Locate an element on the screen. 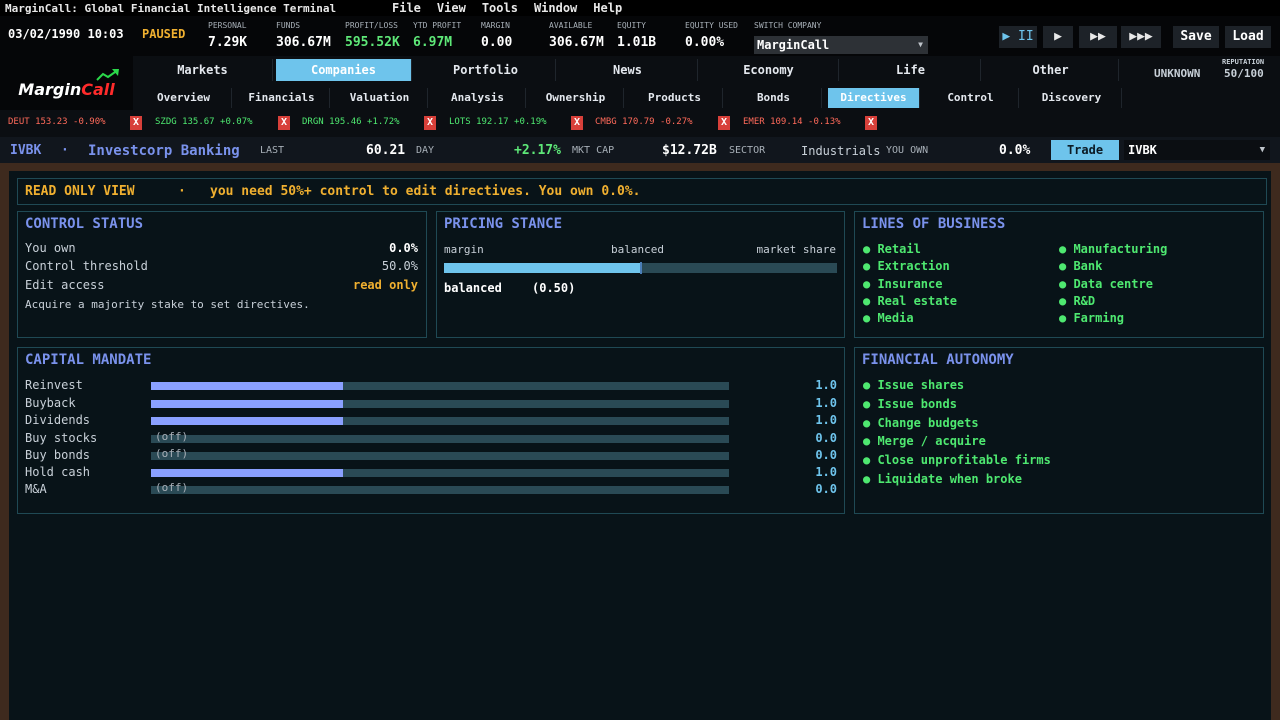  trade-button: Trade is located at coordinates (1085, 150).